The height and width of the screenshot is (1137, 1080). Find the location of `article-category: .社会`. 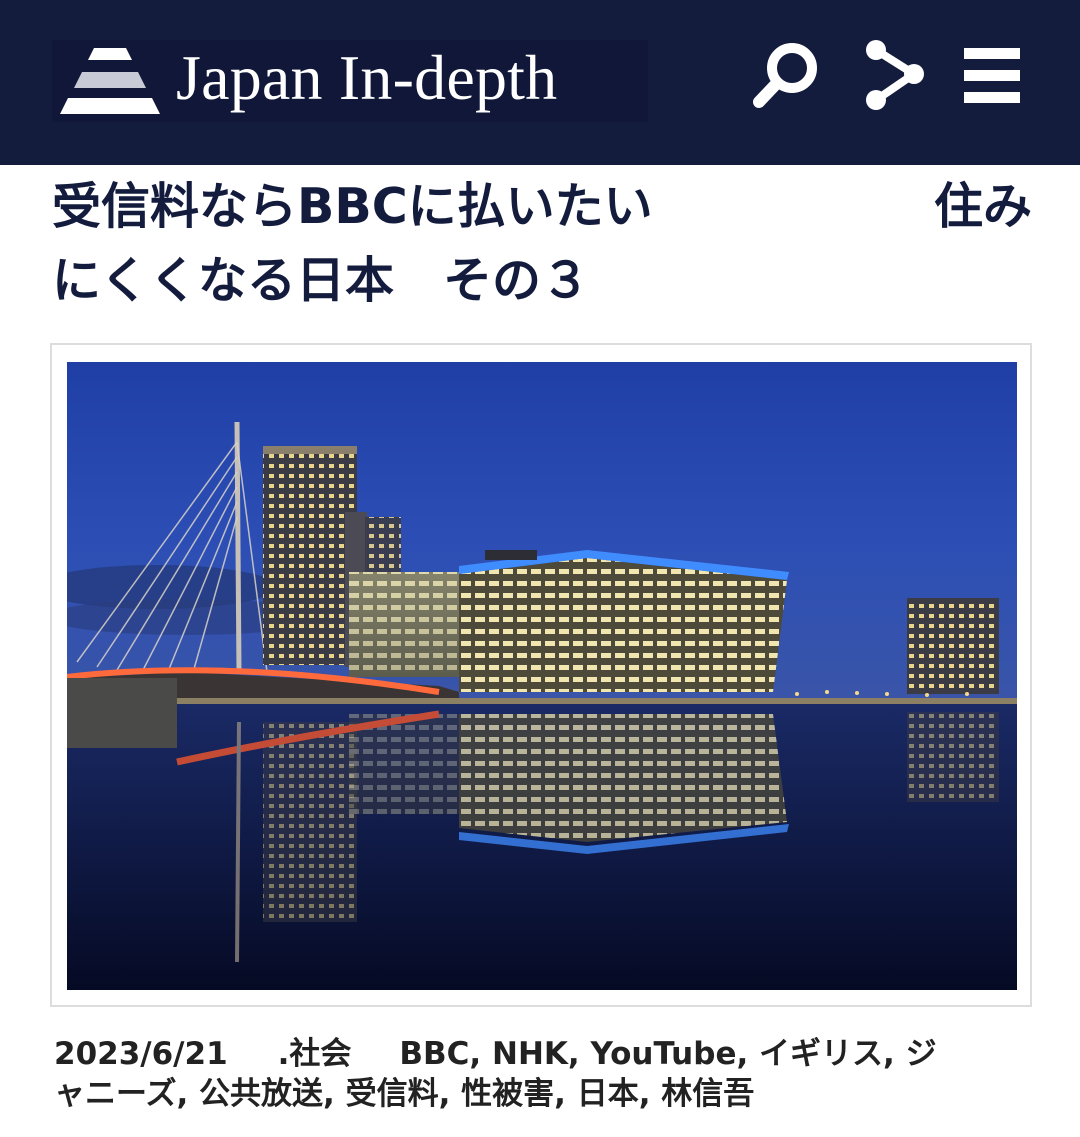

article-category: .社会 is located at coordinates (315, 1054).